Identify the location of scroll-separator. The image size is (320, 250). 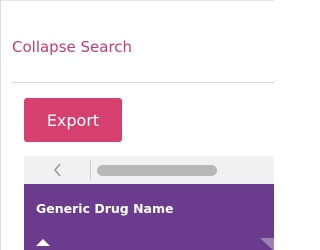
(90, 170).